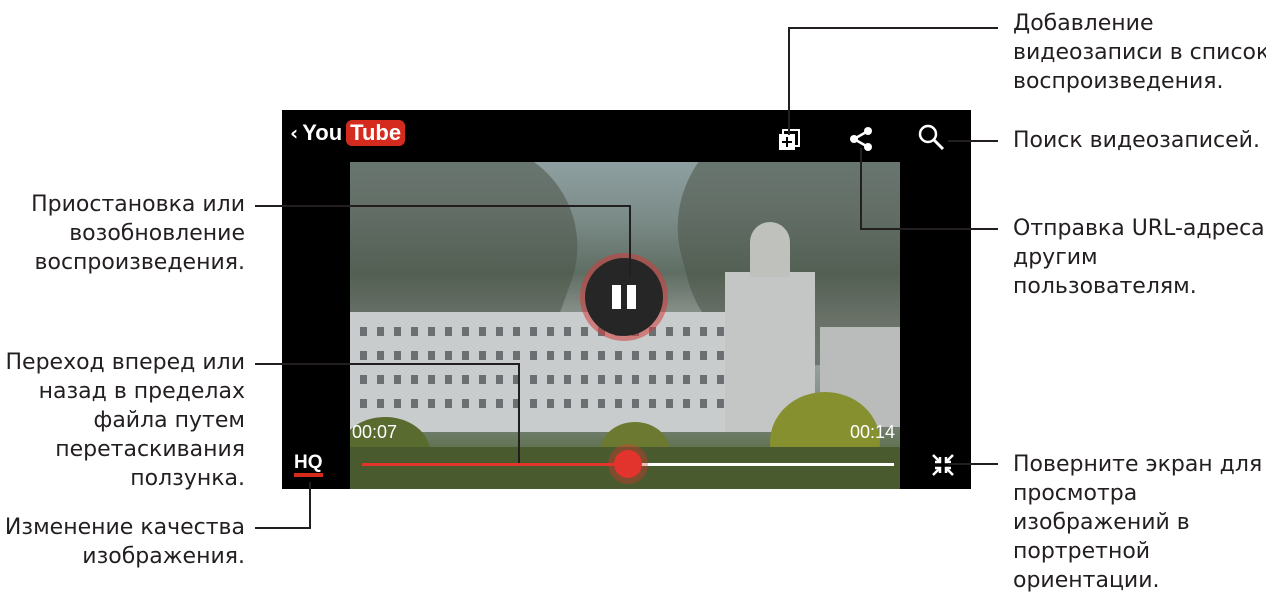 The height and width of the screenshot is (598, 1266). I want to click on leader-share-h, so click(929, 229).